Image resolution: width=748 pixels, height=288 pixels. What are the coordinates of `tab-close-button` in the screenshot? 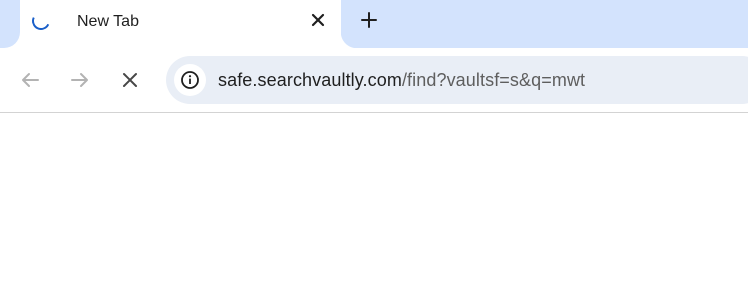 It's located at (318, 20).